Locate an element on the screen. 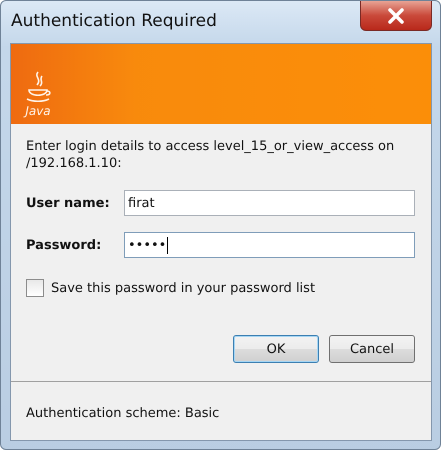 The image size is (441, 450). prompt-message: Enter login details to access level_15_or_view_access on /192.168.1.10: is located at coordinates (211, 155).